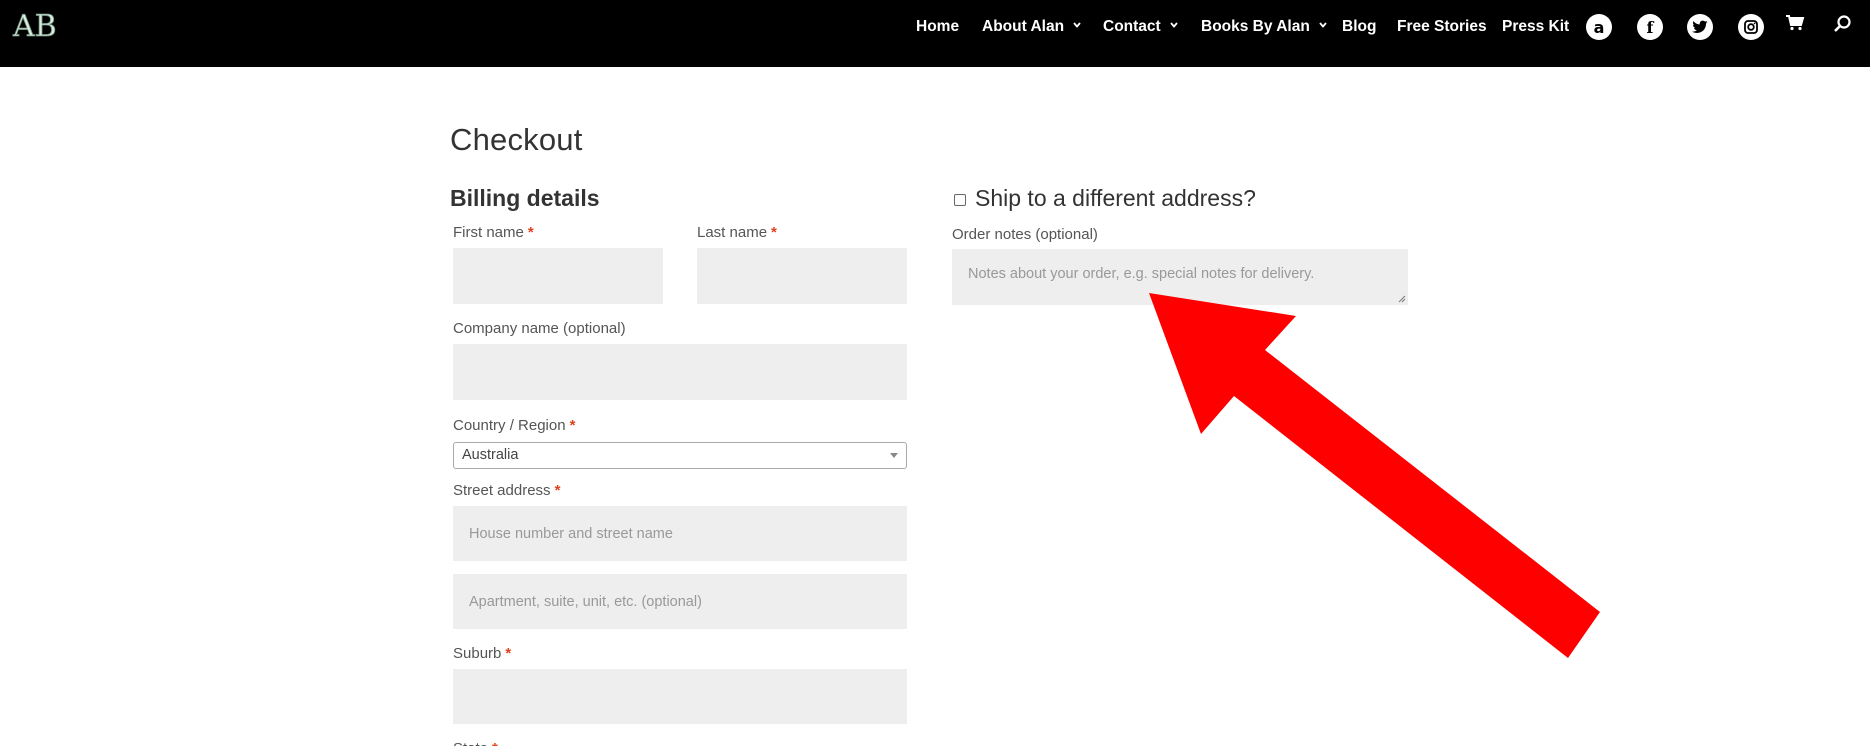  Describe the element at coordinates (1650, 27) in the screenshot. I see `facebook-icon: f` at that location.